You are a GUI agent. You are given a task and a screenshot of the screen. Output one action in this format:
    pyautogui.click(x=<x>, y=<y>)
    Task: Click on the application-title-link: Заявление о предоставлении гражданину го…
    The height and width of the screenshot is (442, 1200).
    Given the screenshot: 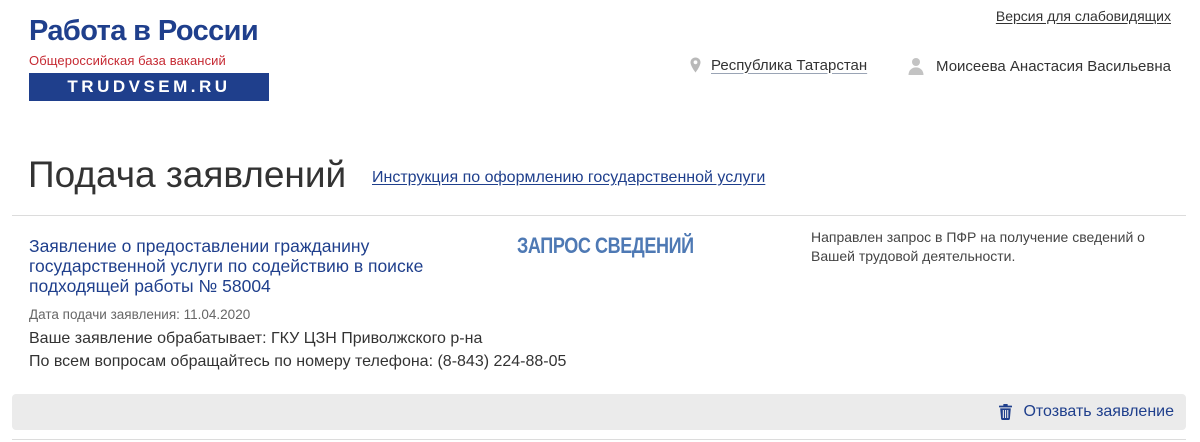 What is the action you would take?
    pyautogui.click(x=249, y=266)
    